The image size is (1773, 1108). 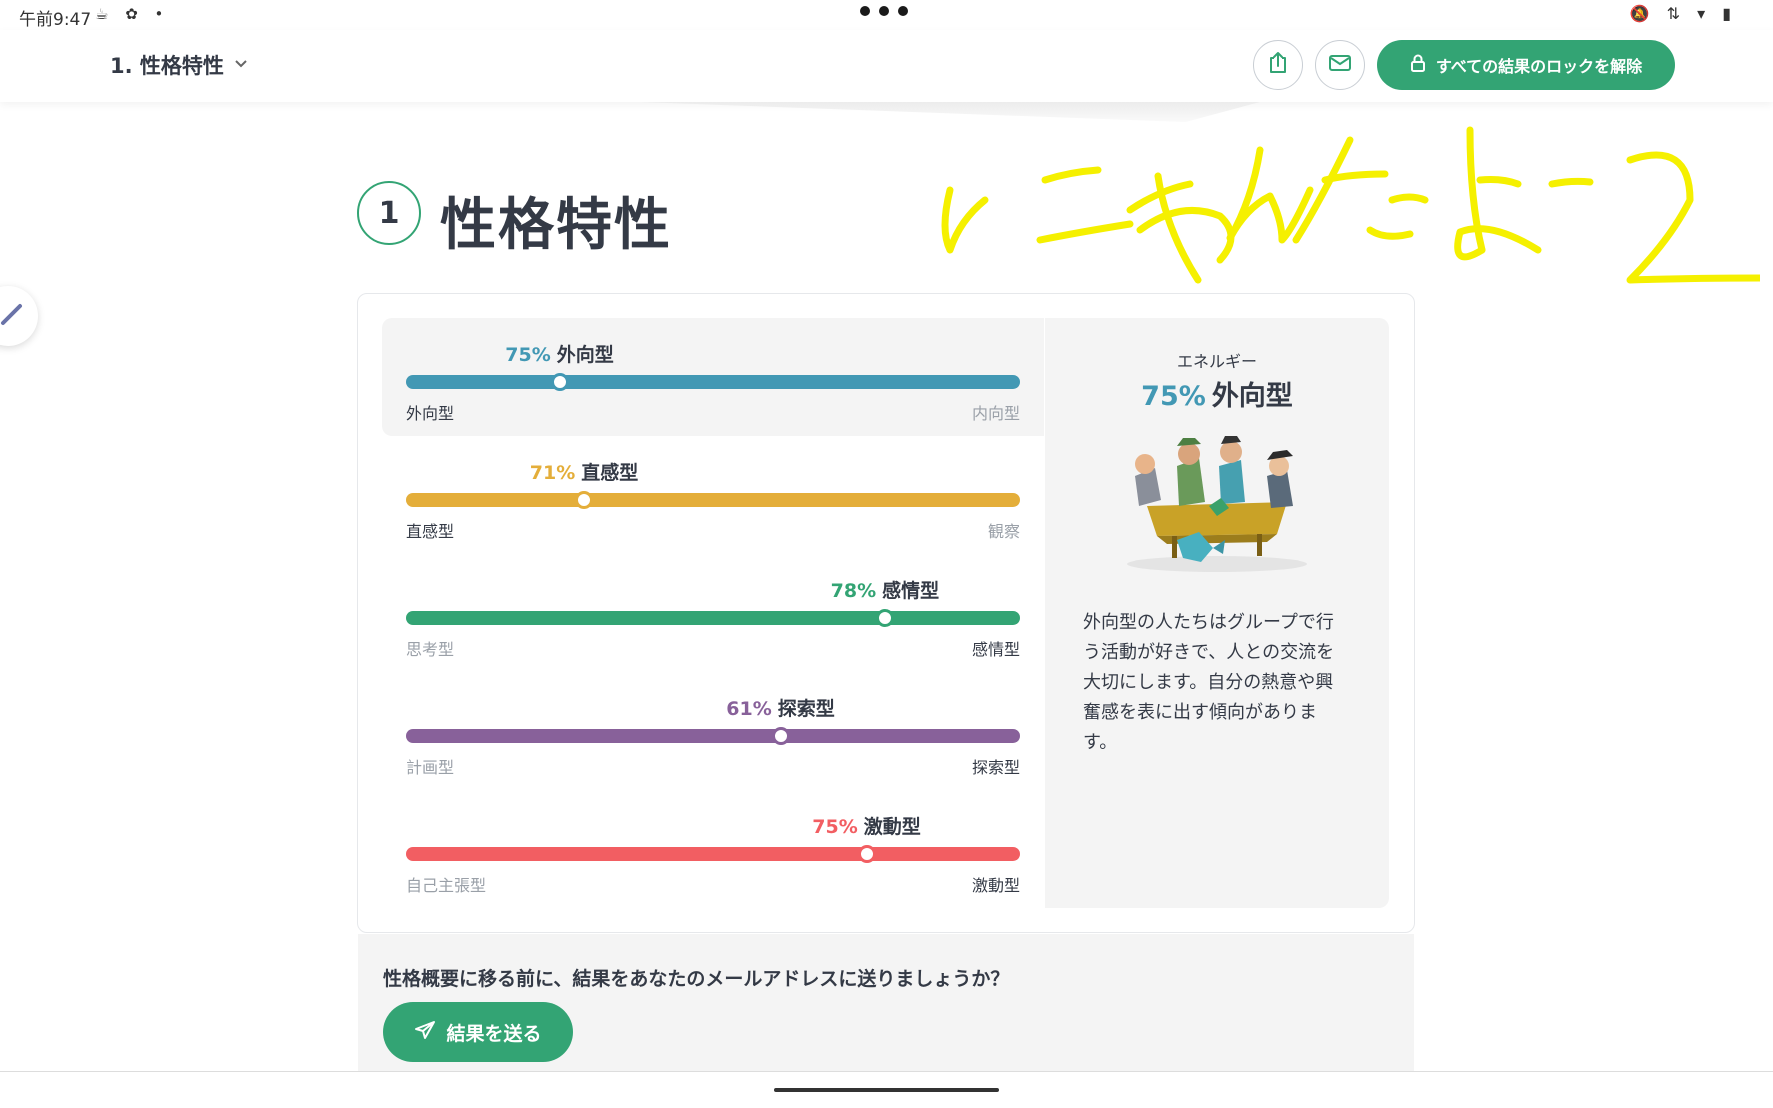 I want to click on status-bar: 午前9:47 ☕ ✿ • 🔕 ⇅ ▾ ▮, so click(x=886, y=15).